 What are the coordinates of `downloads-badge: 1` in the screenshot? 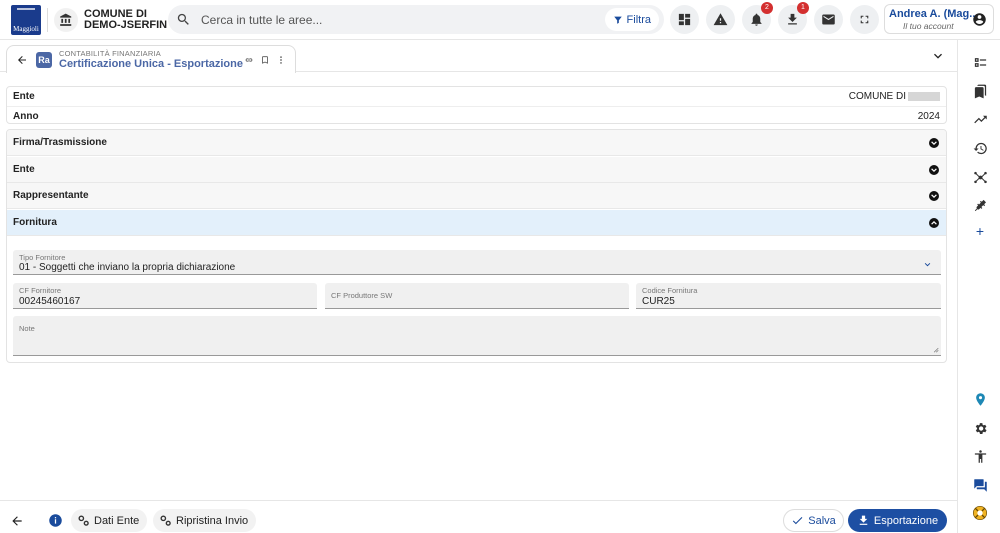 It's located at (803, 8).